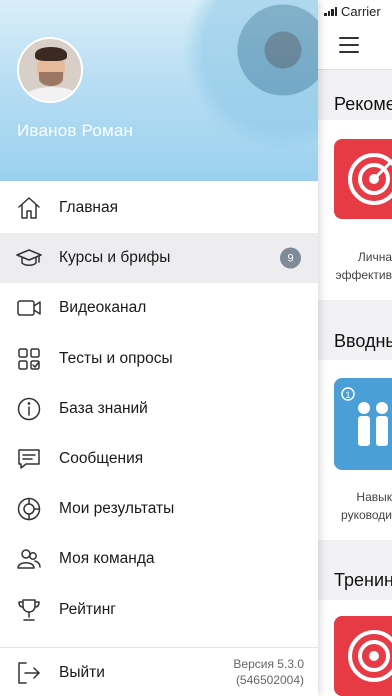 The width and height of the screenshot is (392, 696). Describe the element at coordinates (88, 208) in the screenshot. I see `menu-item-label: Главная` at that location.